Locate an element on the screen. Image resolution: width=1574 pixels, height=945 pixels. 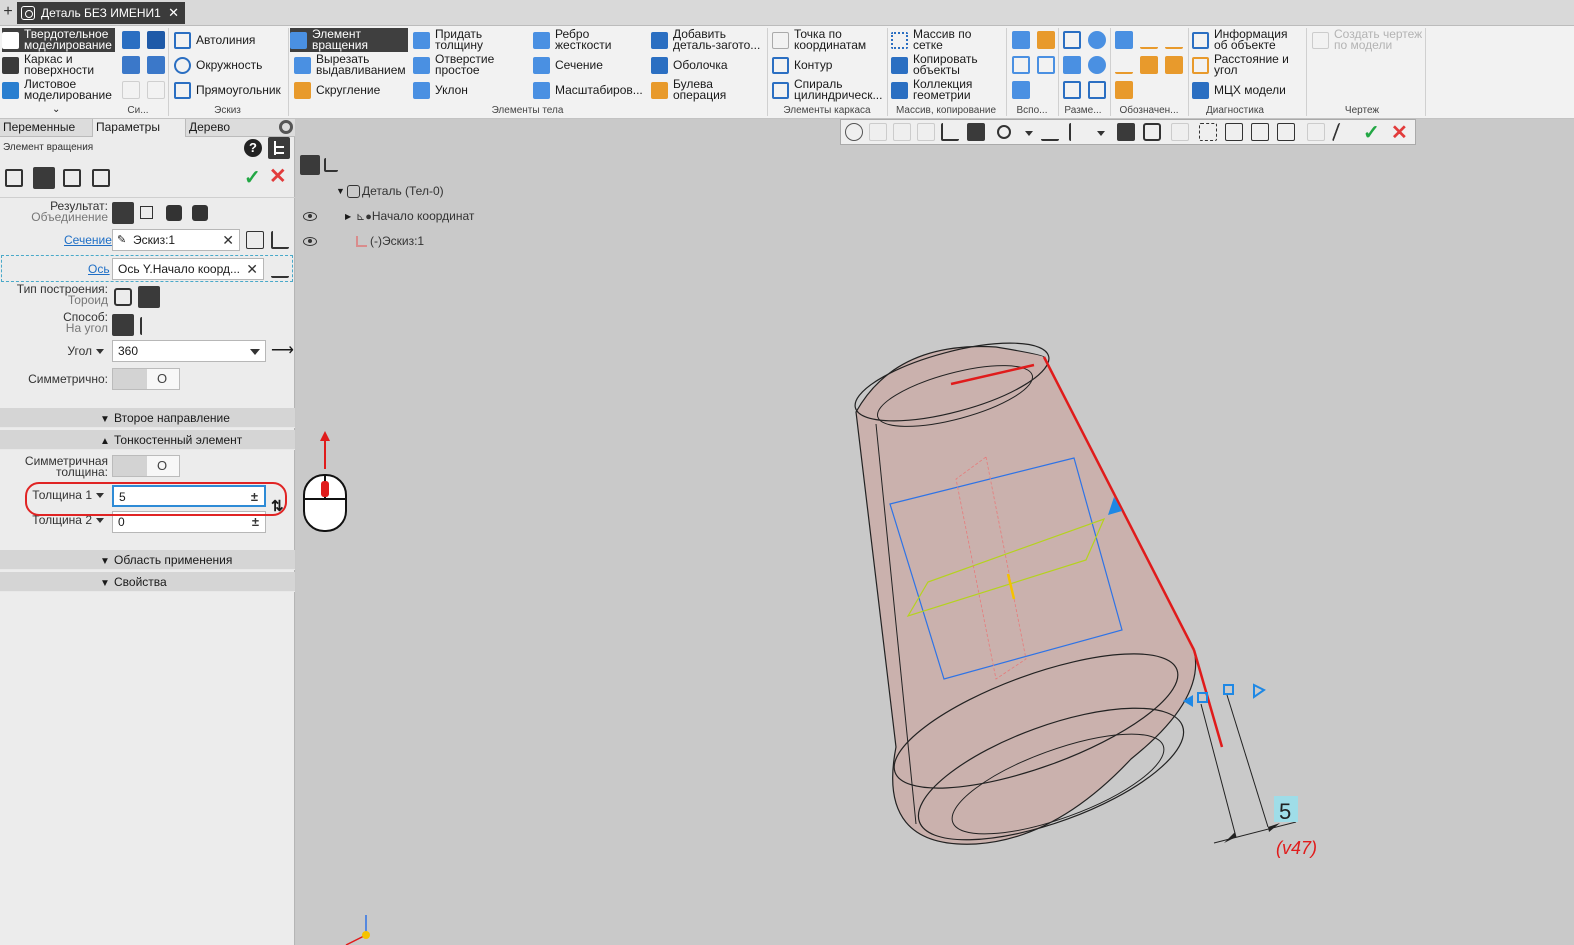
marking-icon is located at coordinates (1174, 65).